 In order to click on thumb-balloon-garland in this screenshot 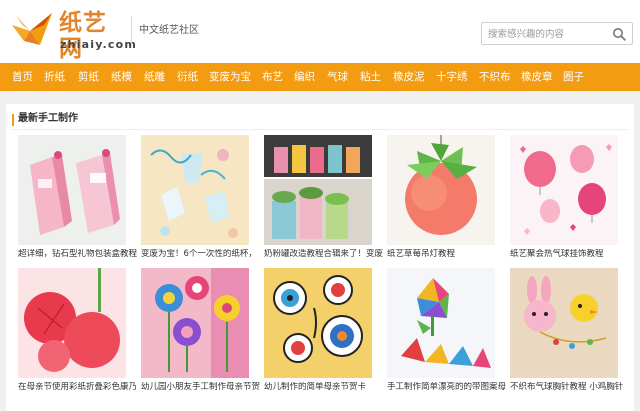, I will do `click(564, 190)`.